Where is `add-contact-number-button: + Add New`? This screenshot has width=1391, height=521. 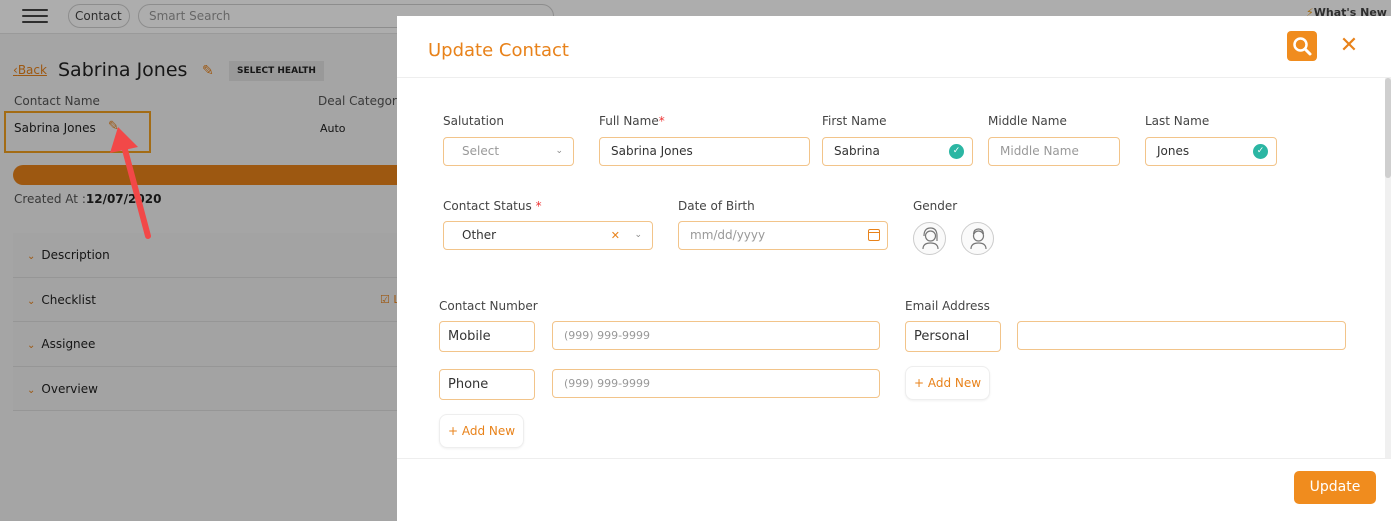
add-contact-number-button: + Add New is located at coordinates (482, 431).